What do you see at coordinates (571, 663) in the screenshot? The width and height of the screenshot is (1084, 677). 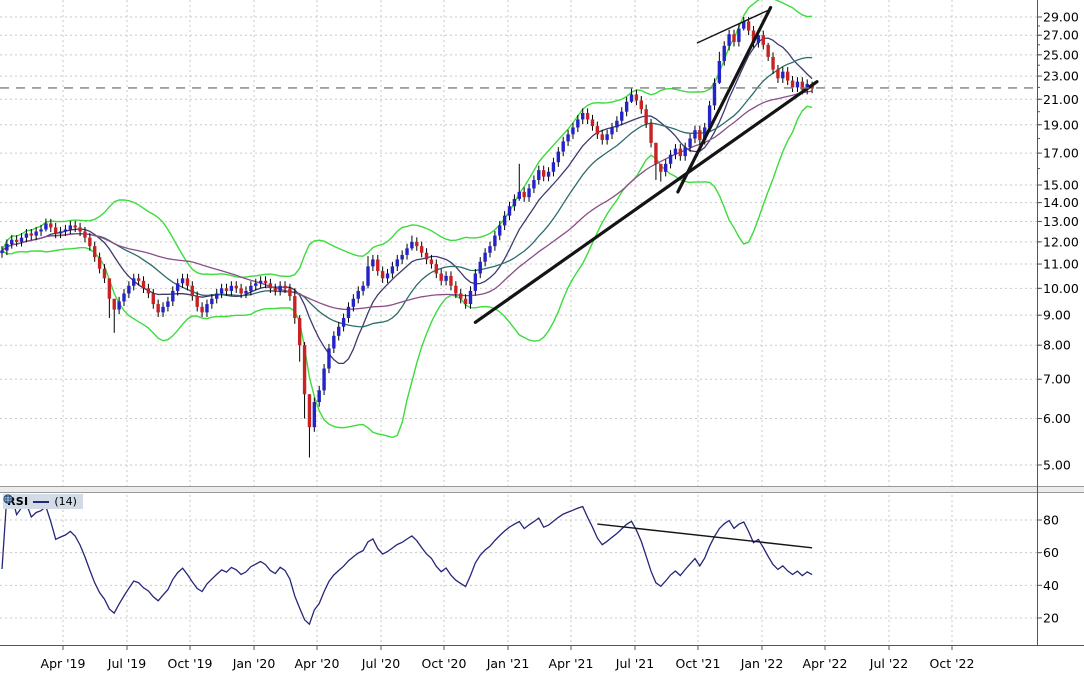 I see `svg-text: Apr '21` at bounding box center [571, 663].